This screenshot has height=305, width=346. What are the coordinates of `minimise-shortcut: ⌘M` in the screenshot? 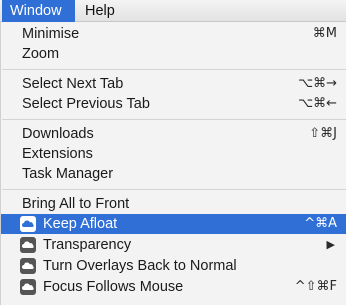 It's located at (324, 33).